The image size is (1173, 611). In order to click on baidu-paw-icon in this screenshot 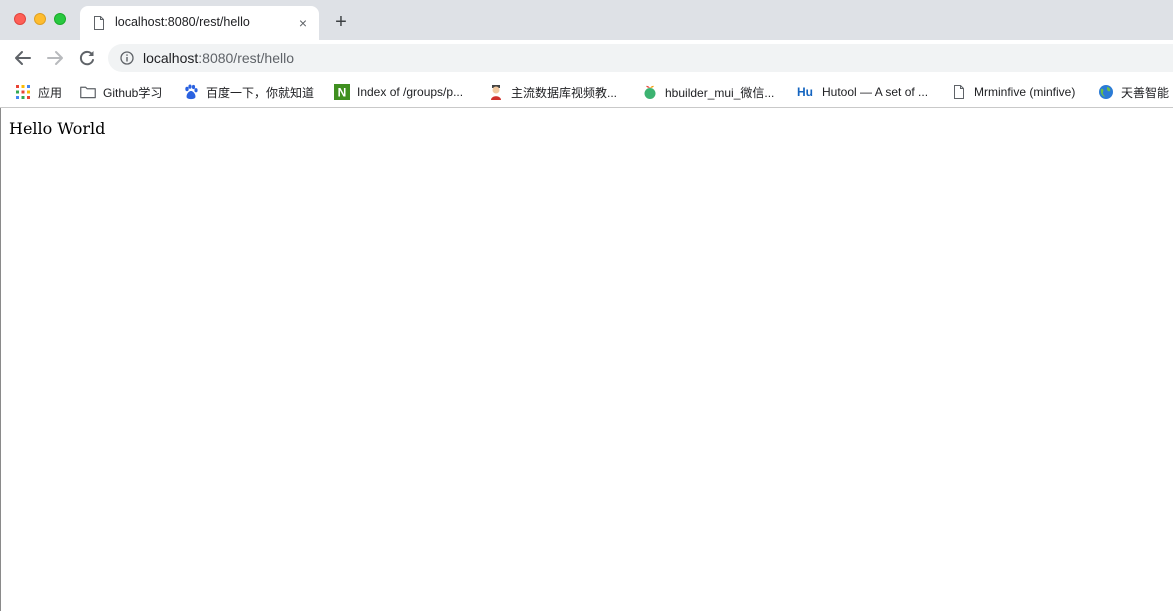, I will do `click(191, 92)`.